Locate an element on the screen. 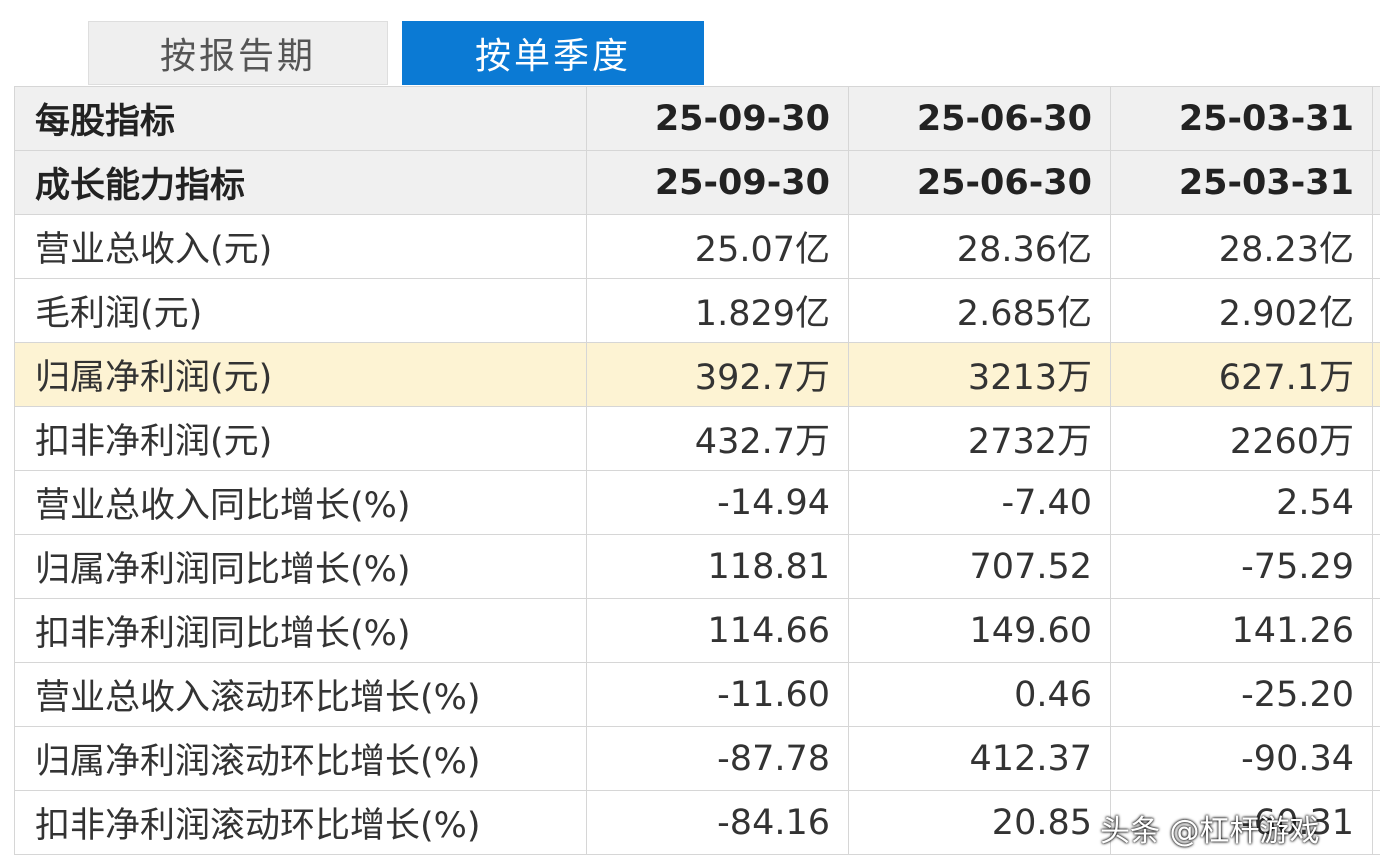 This screenshot has height=864, width=1380. table-row-highlighted: 归属净利润(元) 392.7万 3213万 627.1万 is located at coordinates (697, 374).